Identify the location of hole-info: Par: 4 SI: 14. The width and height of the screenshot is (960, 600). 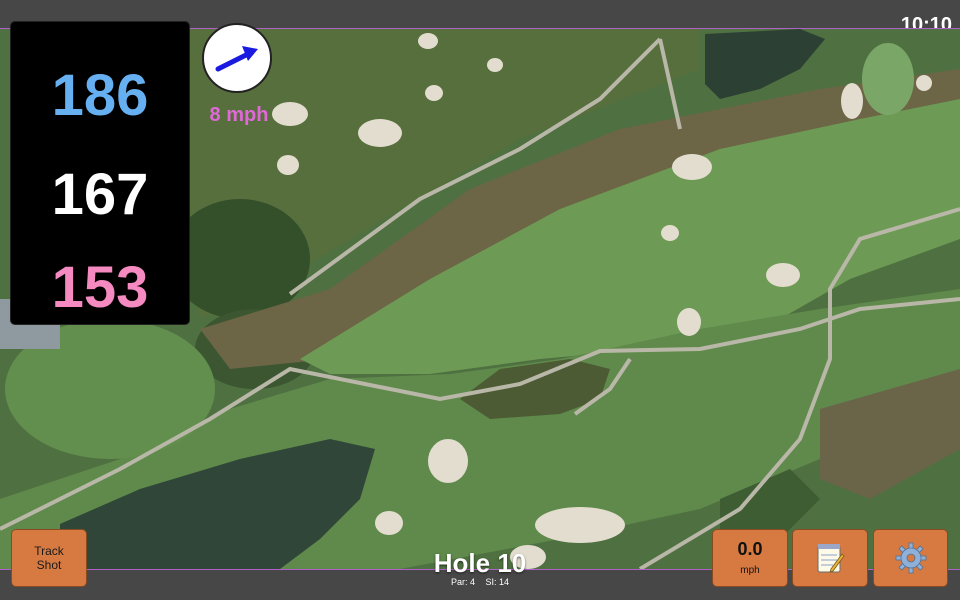
(480, 582).